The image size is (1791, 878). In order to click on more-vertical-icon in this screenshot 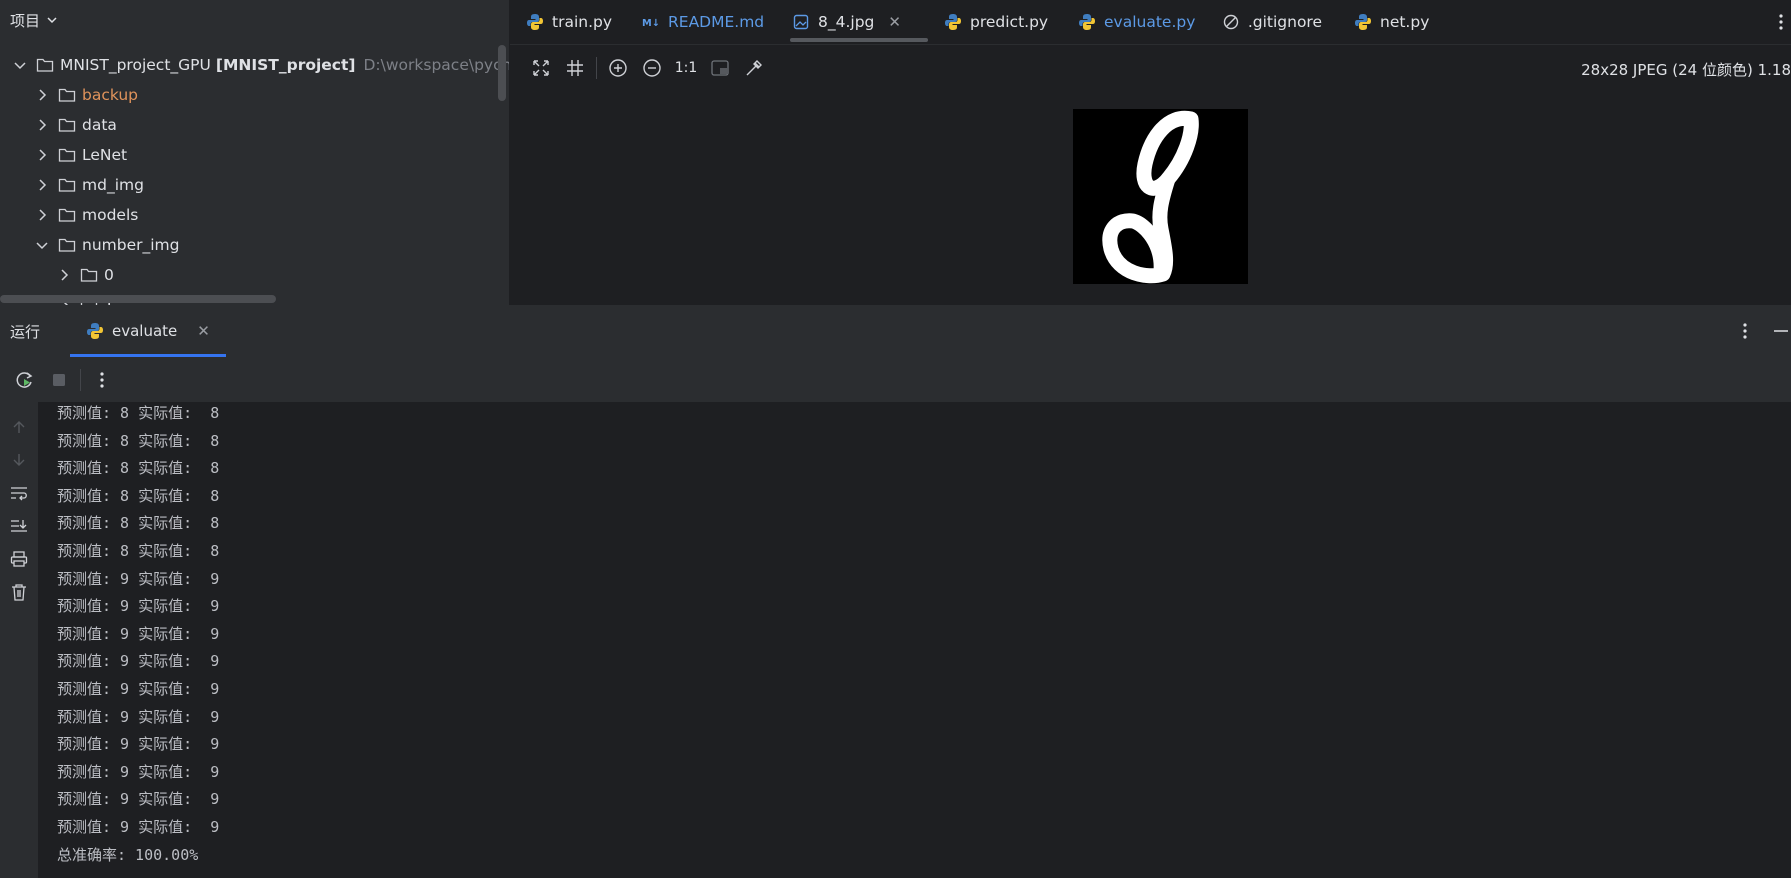, I will do `click(102, 380)`.